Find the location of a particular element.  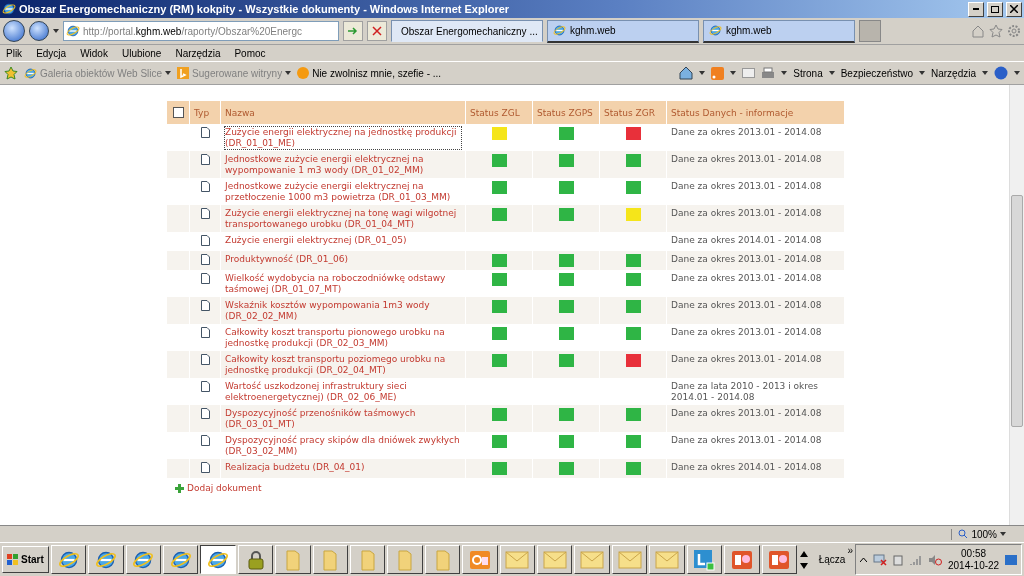

magnifier-icon is located at coordinates (963, 534).